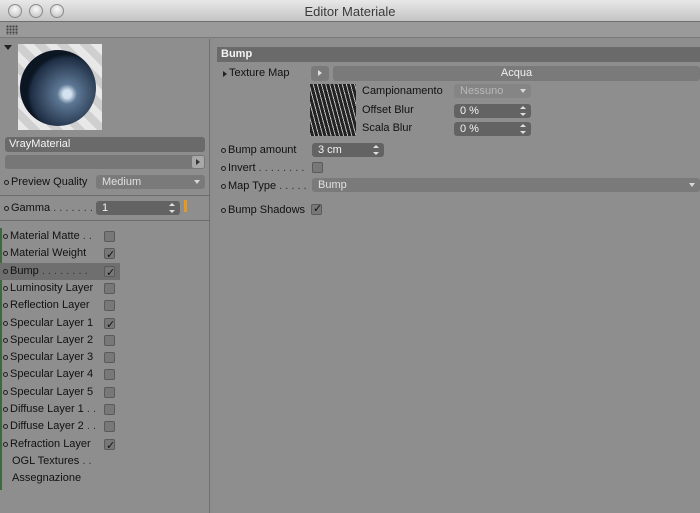 This screenshot has width=700, height=513. I want to click on preview-quality-value: Medium, so click(122, 182).